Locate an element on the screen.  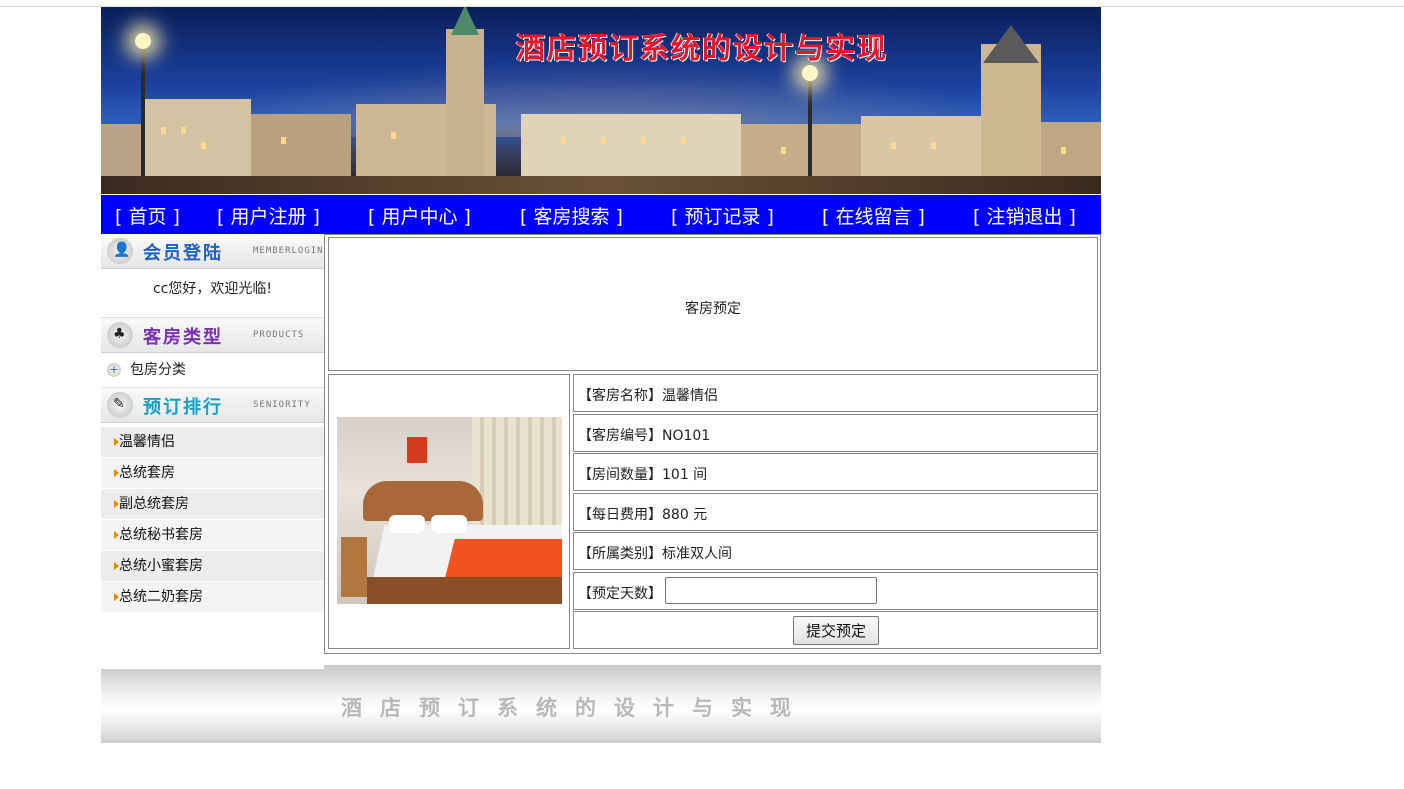
booking-days-label: 【预定天数】 is located at coordinates (620, 594).